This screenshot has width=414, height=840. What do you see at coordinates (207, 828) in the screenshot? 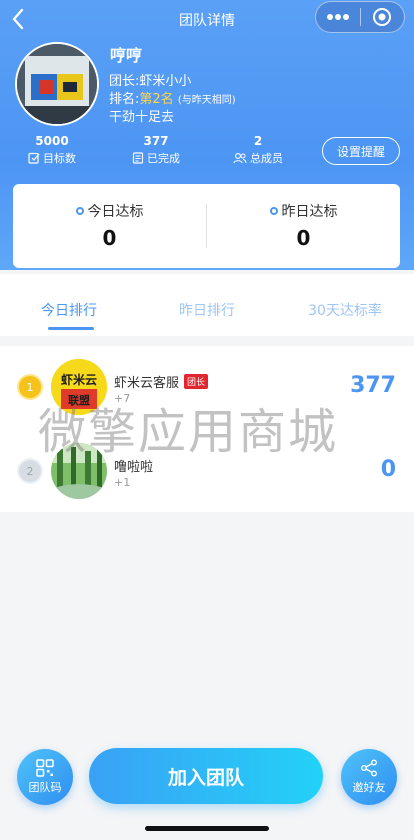
I see `home-indicator` at bounding box center [207, 828].